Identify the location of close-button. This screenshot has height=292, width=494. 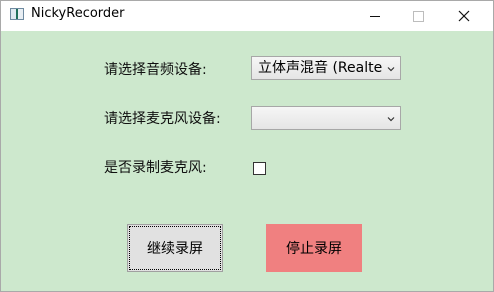
(464, 16).